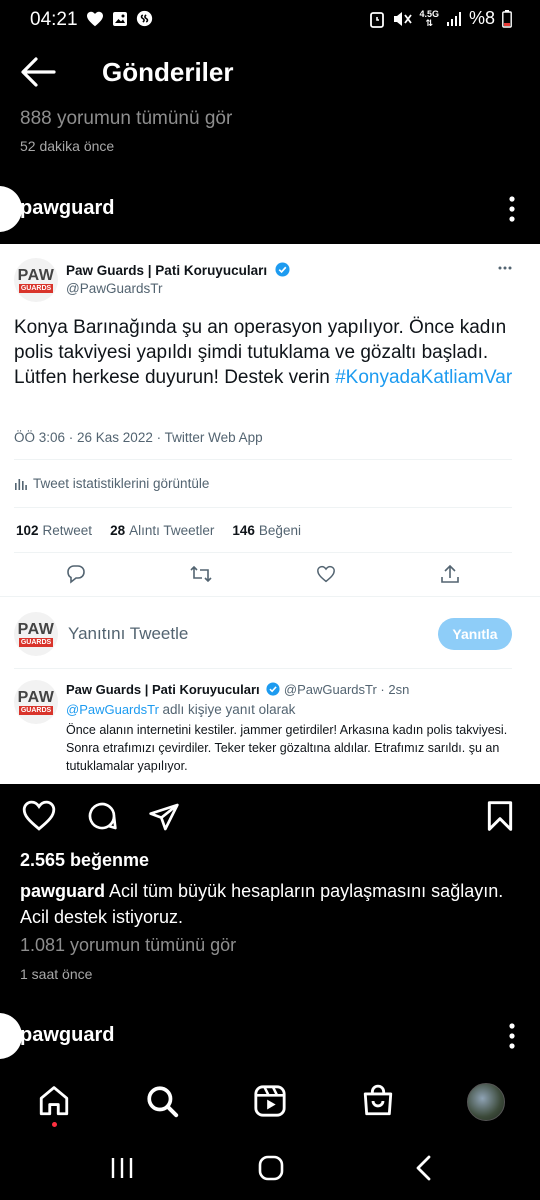 The width and height of the screenshot is (540, 1200). What do you see at coordinates (453, 18) in the screenshot?
I see `signal-icon` at bounding box center [453, 18].